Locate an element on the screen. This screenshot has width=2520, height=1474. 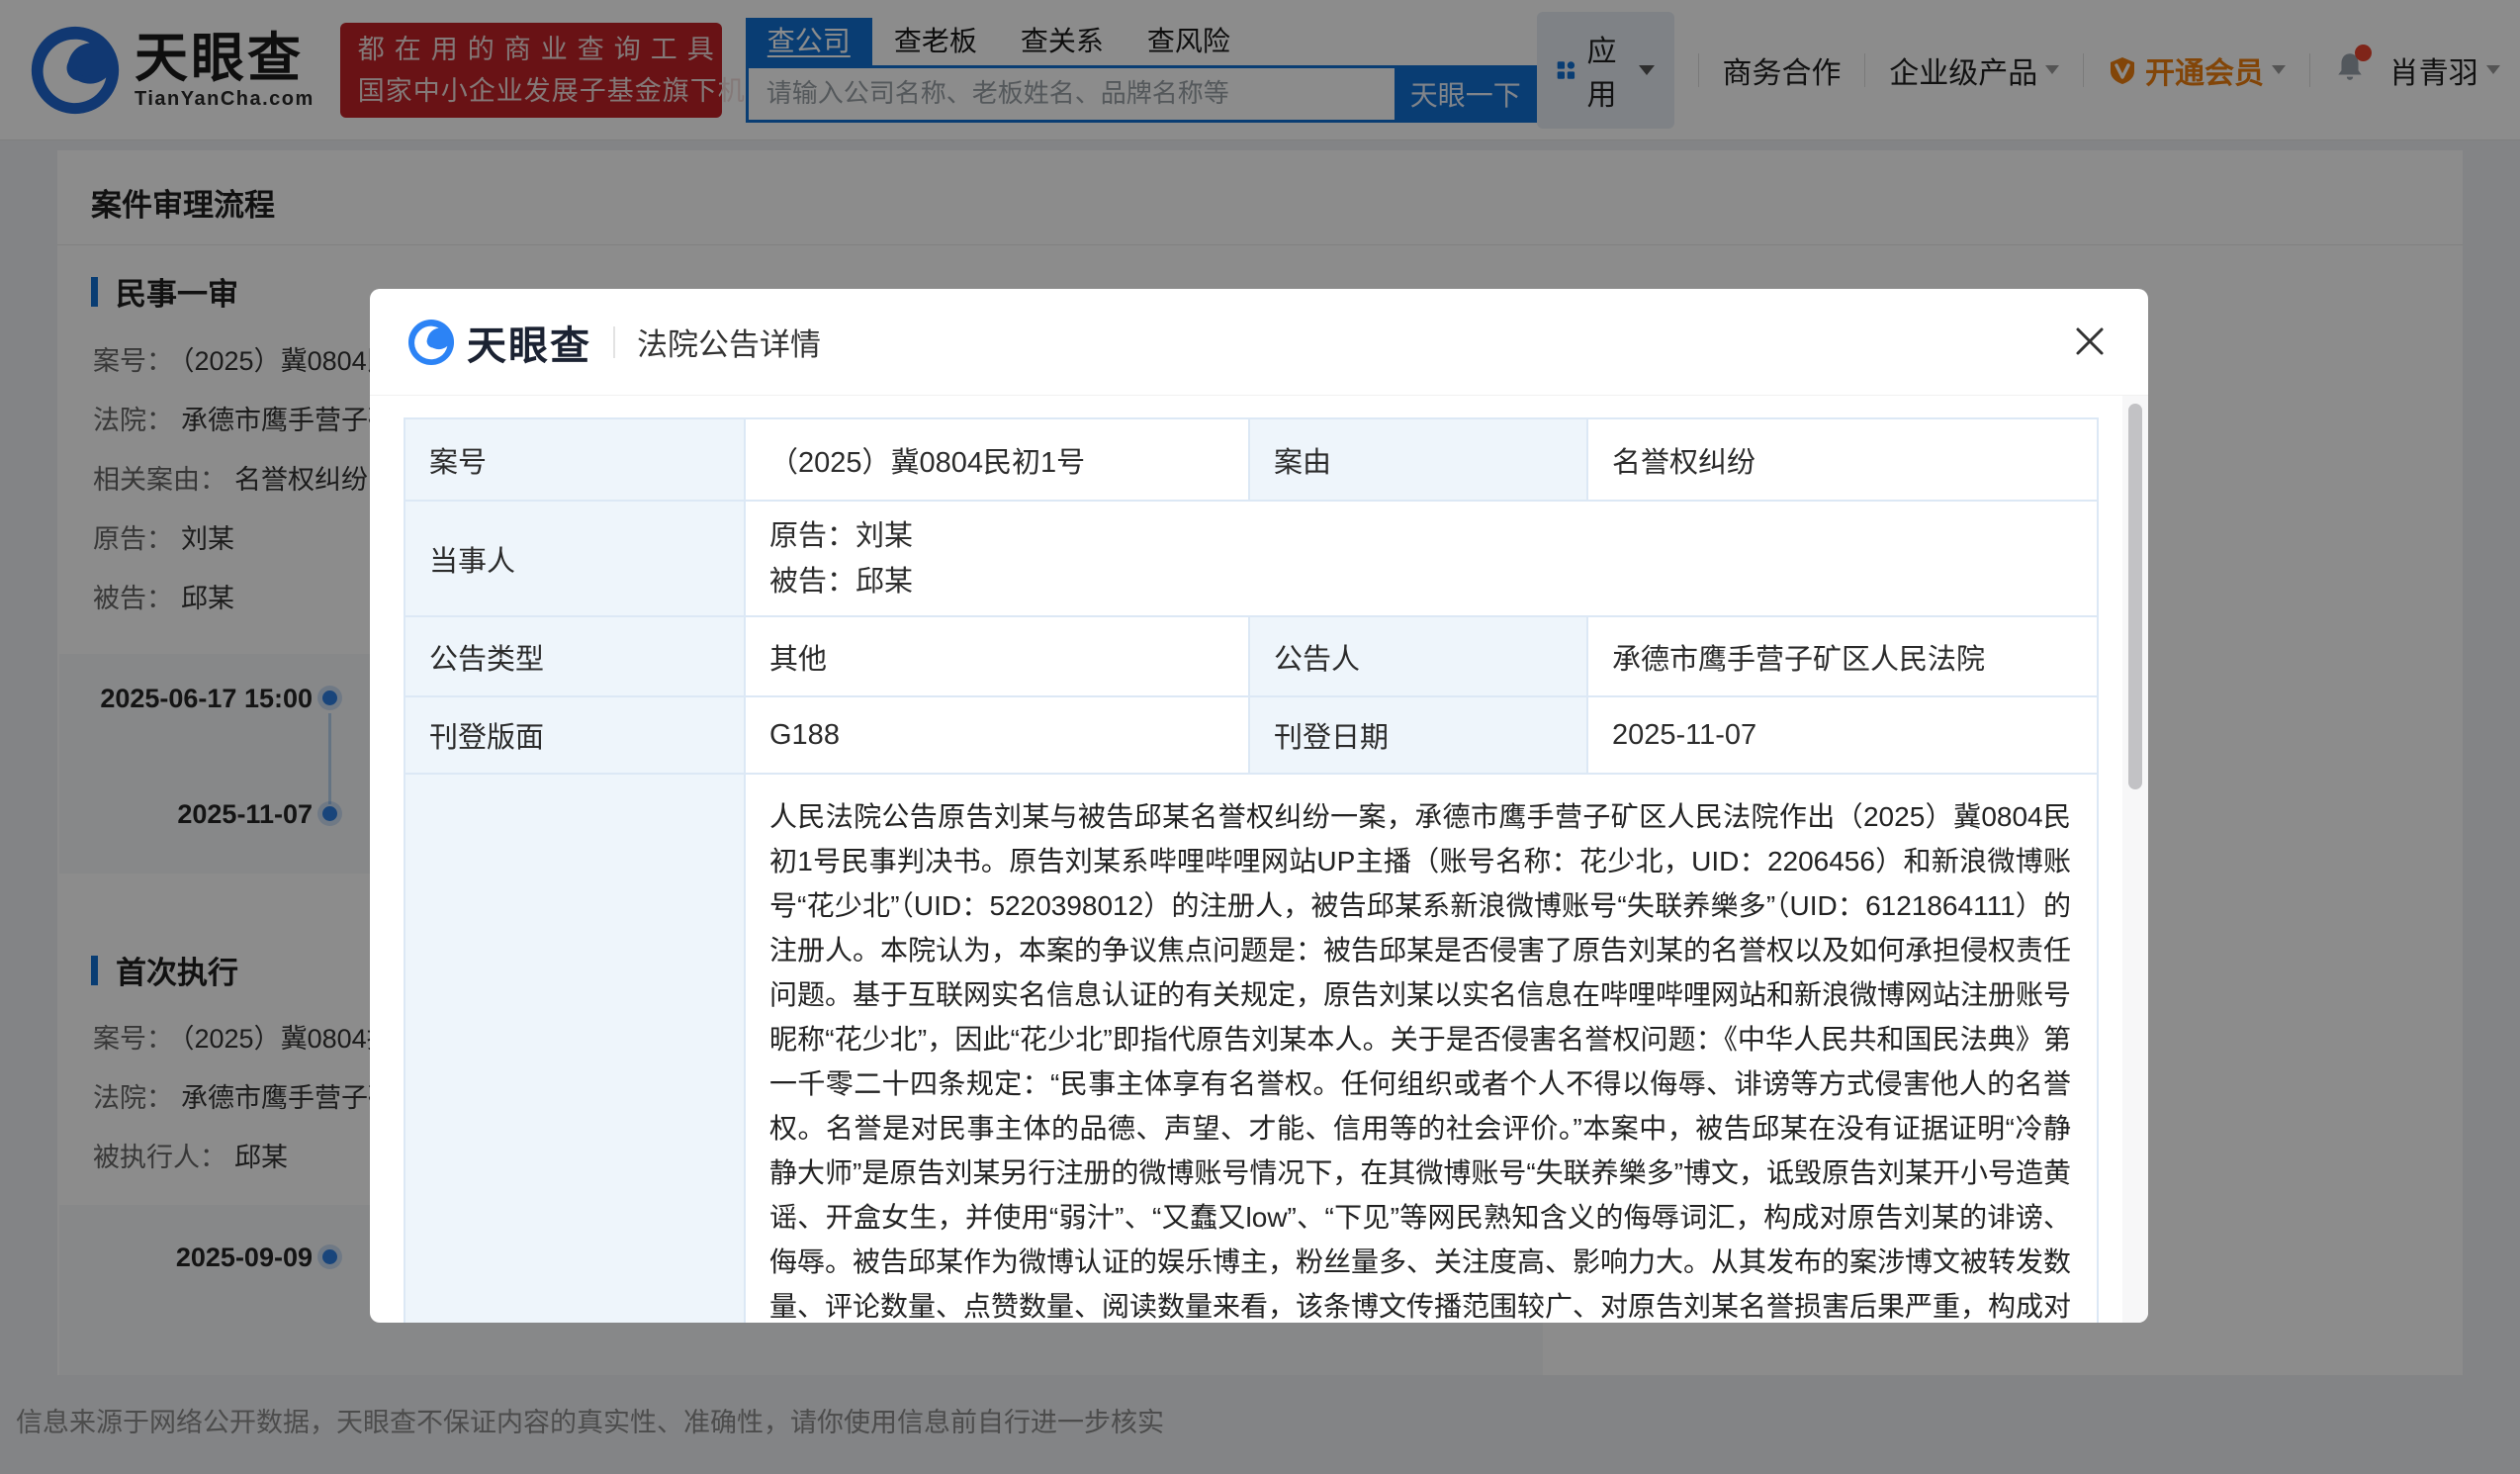
cell-value: 原告：刘某 被告：邱某 is located at coordinates (1421, 558).